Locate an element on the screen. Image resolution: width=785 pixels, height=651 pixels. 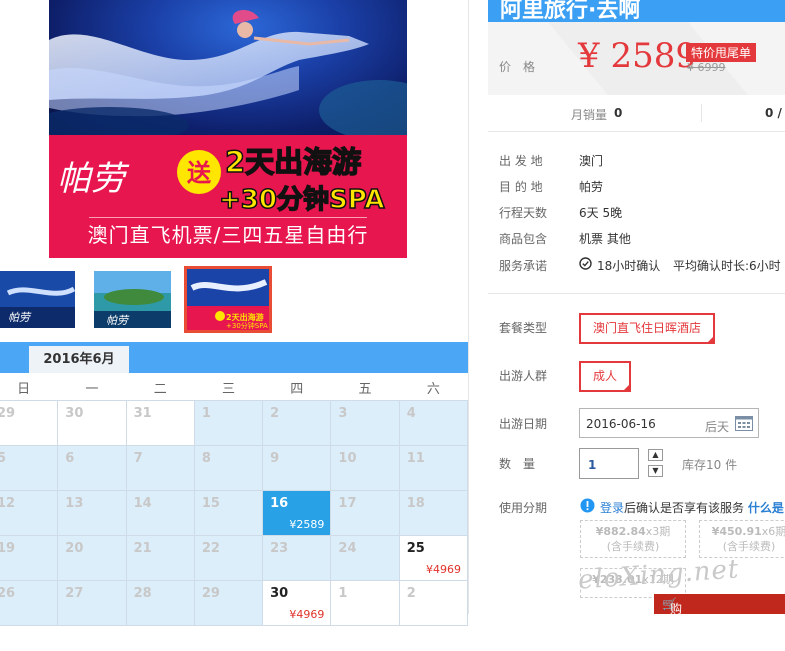
what-is-link: 什么是 is located at coordinates (766, 508).